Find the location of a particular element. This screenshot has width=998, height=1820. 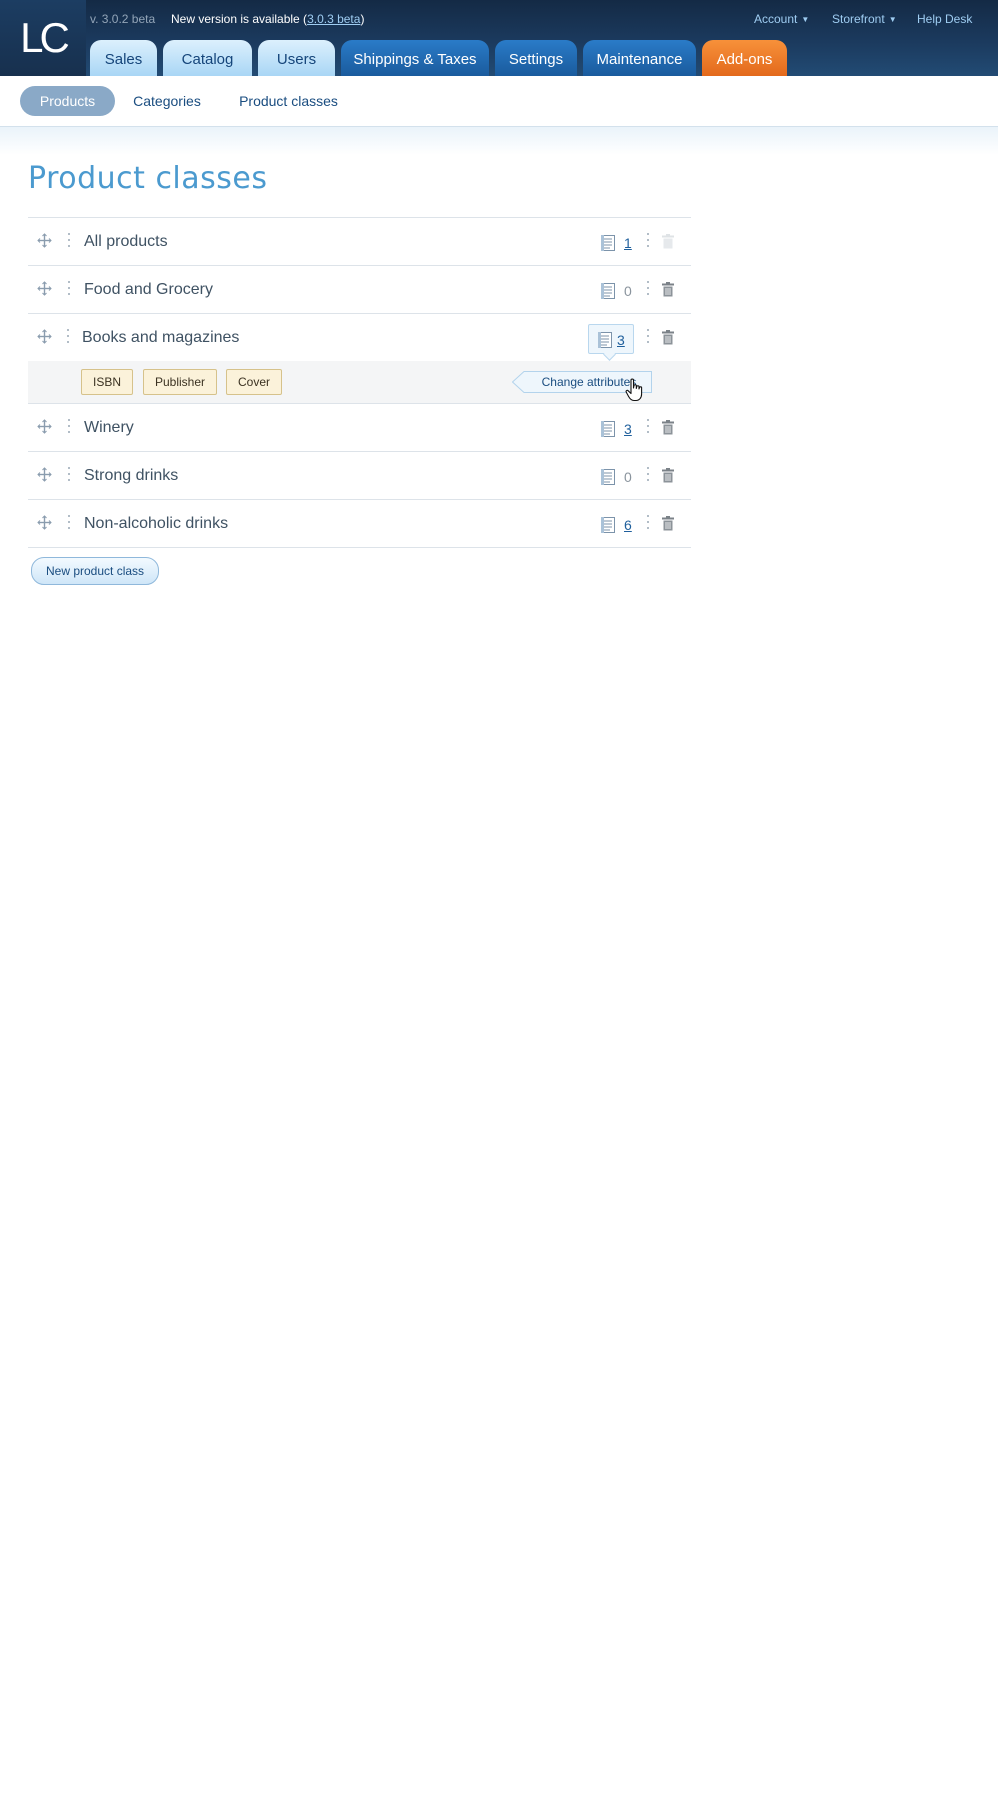

update-text: New version is available ( is located at coordinates (239, 19).